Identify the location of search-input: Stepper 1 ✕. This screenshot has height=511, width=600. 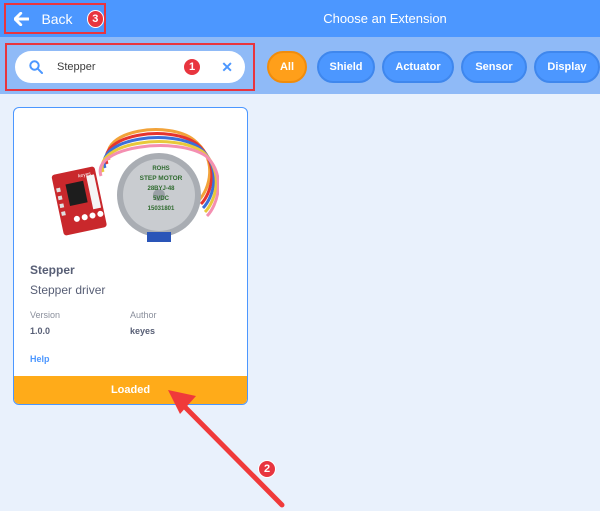
(130, 67).